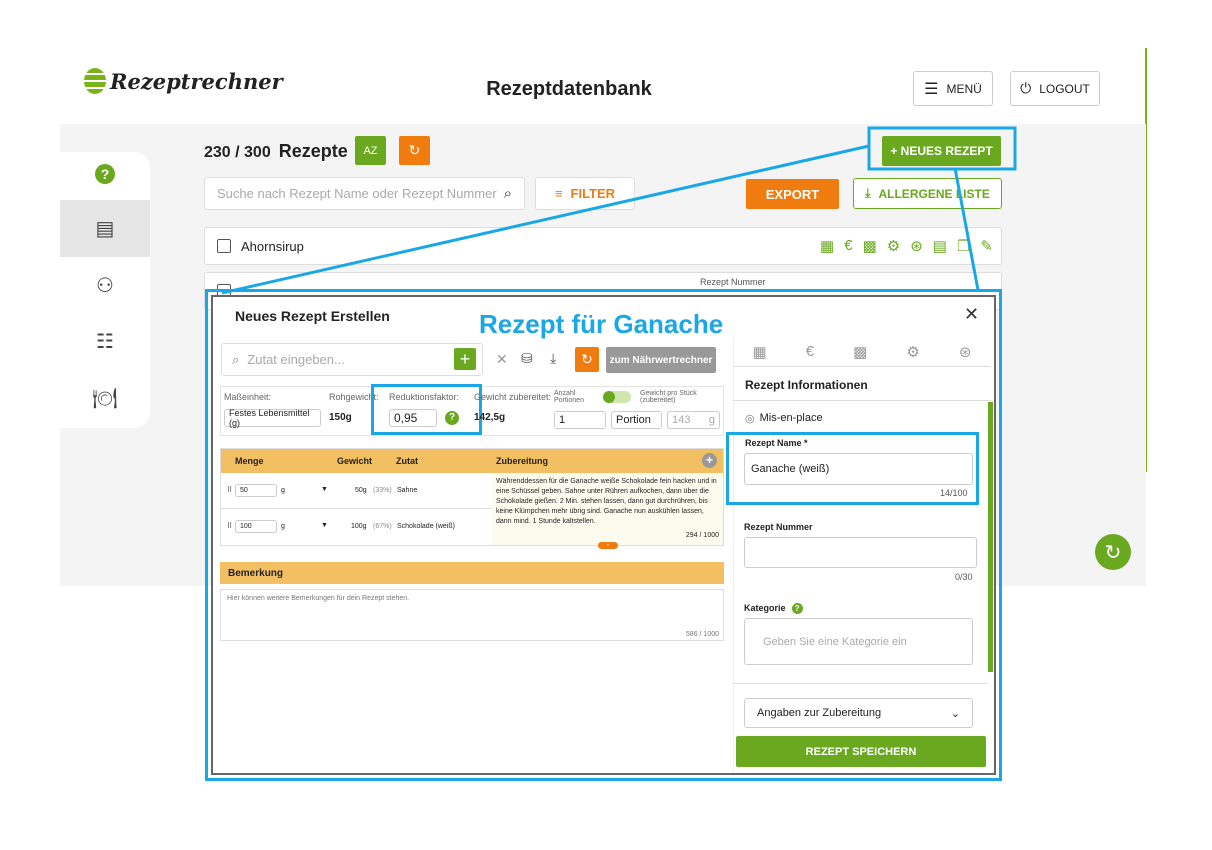  I want to click on preparation-dropdown: Angaben zur Zubereitung ⌄, so click(858, 713).